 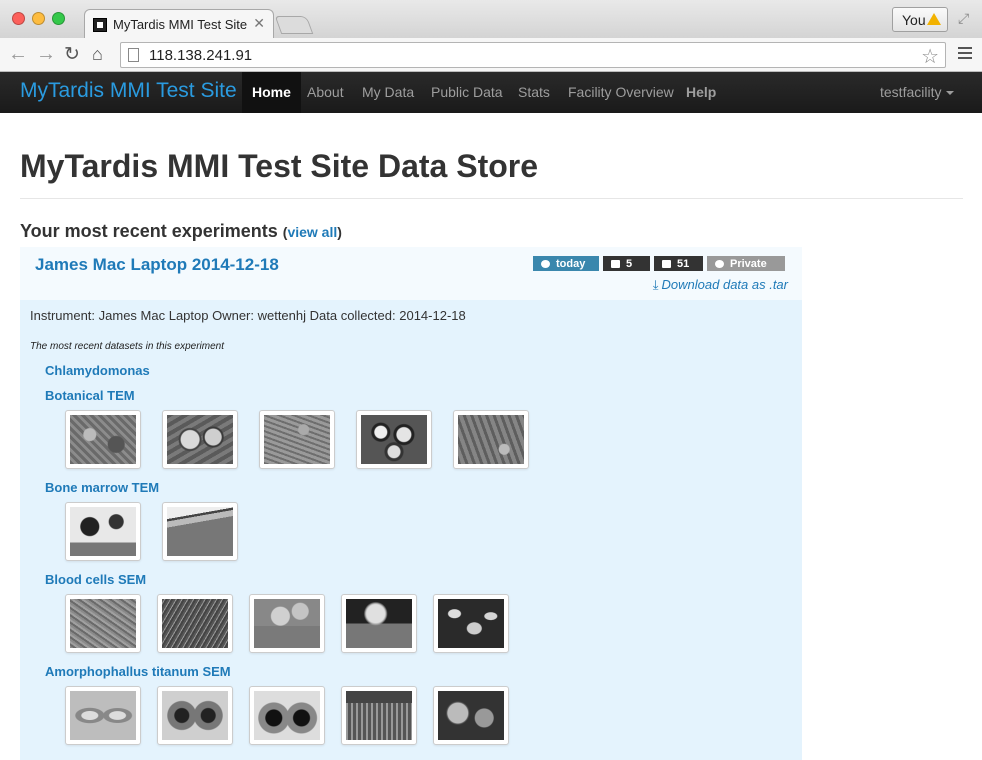 I want to click on page-title: MyTardis MMI Test Site Data Store, so click(x=279, y=166).